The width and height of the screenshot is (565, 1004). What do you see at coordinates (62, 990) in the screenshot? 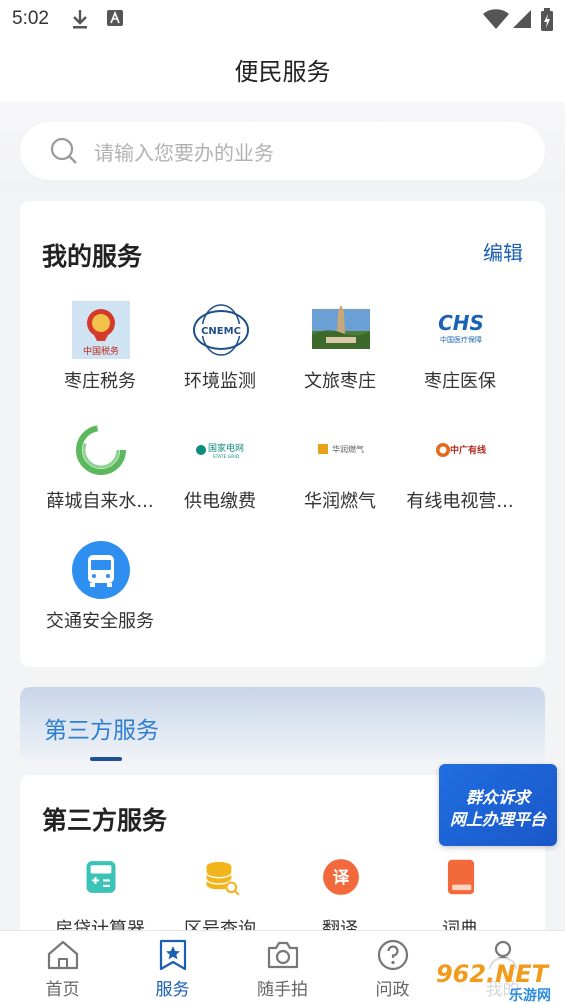
I see `nav-label: 首页` at bounding box center [62, 990].